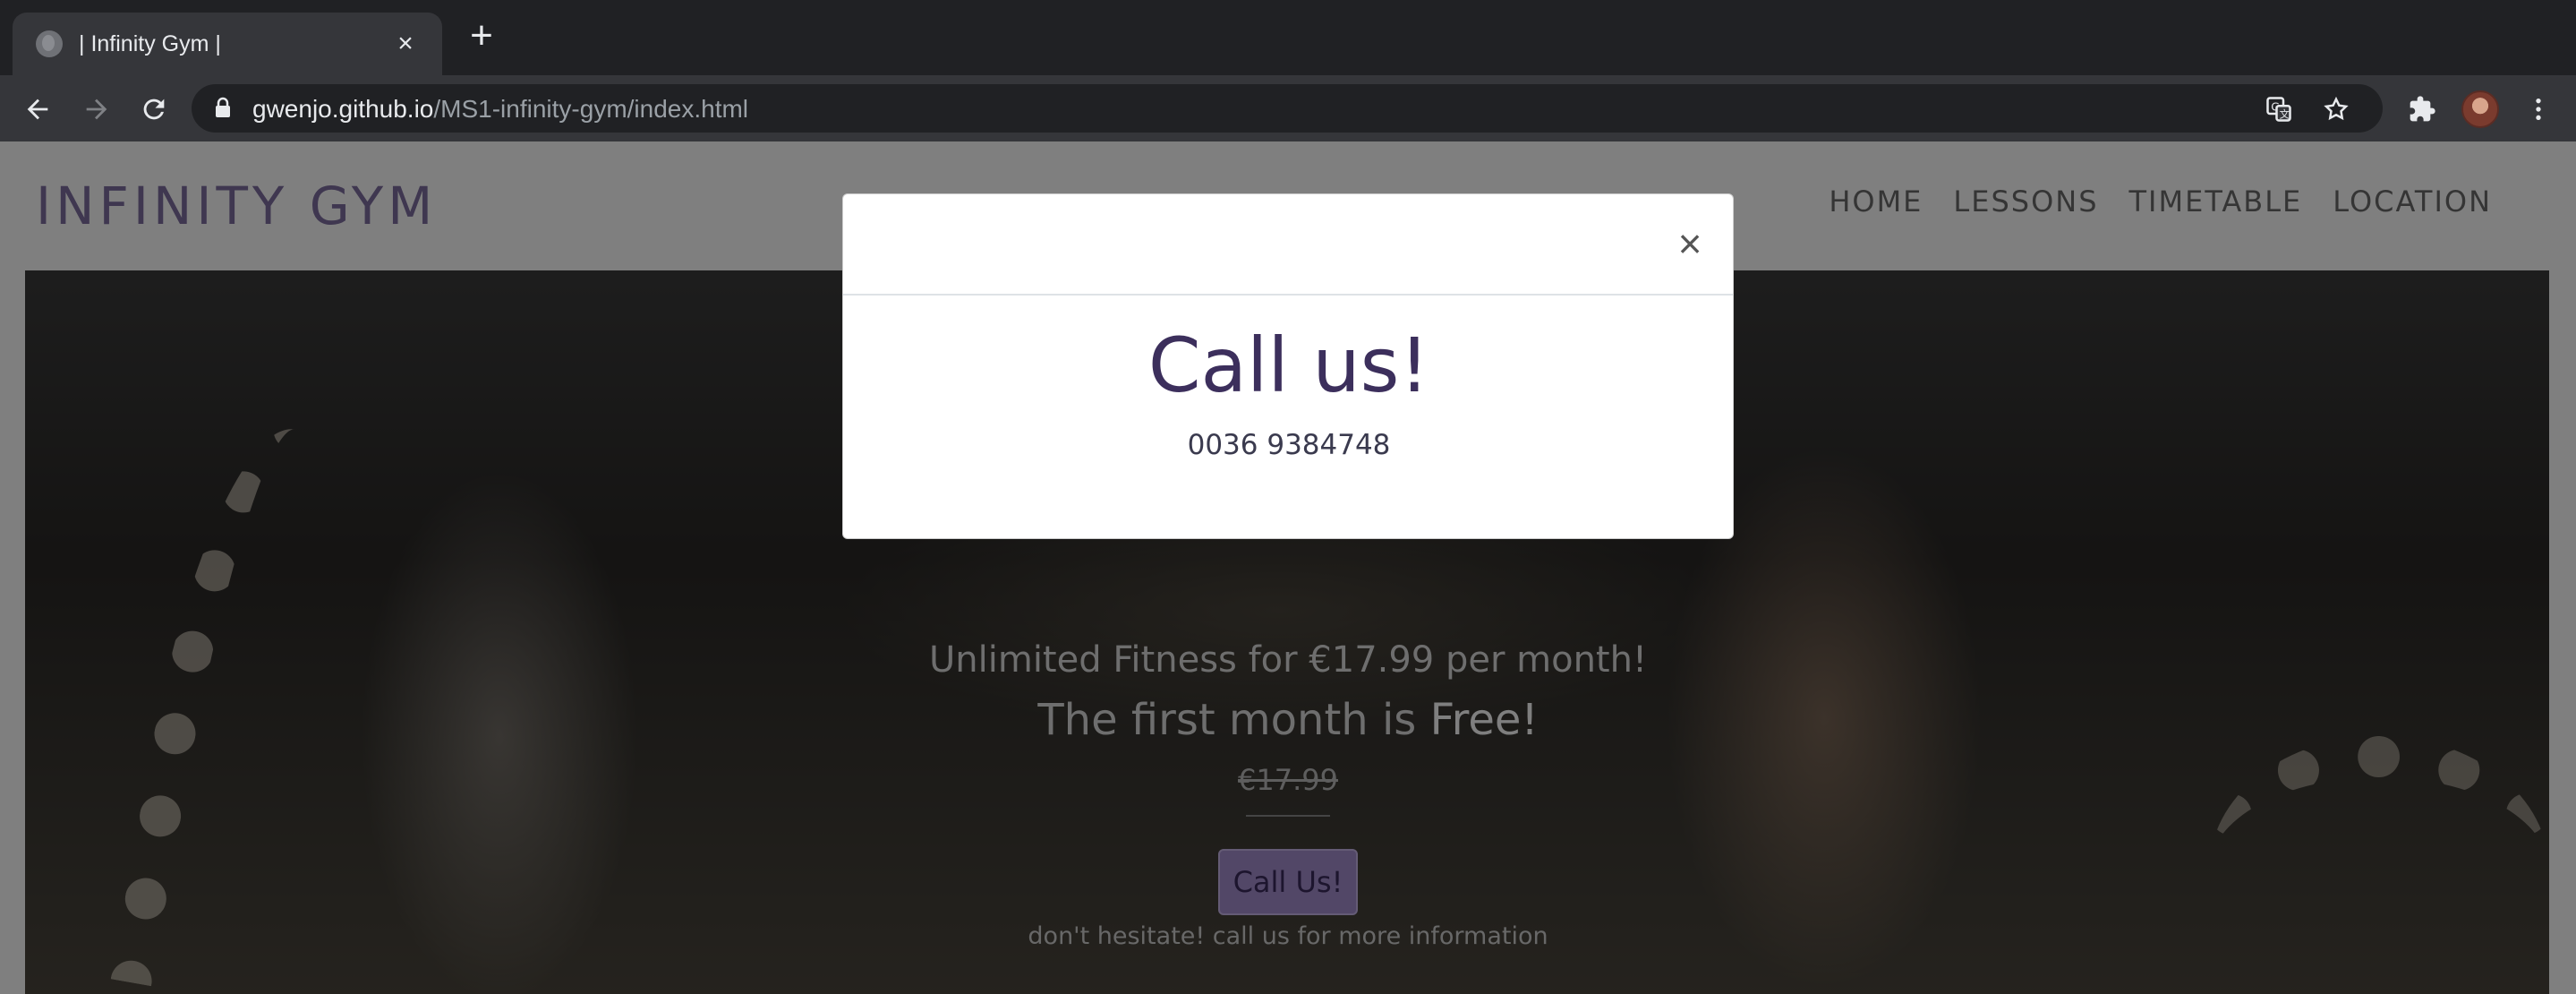 The image size is (2576, 994). Describe the element at coordinates (343, 109) in the screenshot. I see `url-domain: gwenjo.github.io` at that location.